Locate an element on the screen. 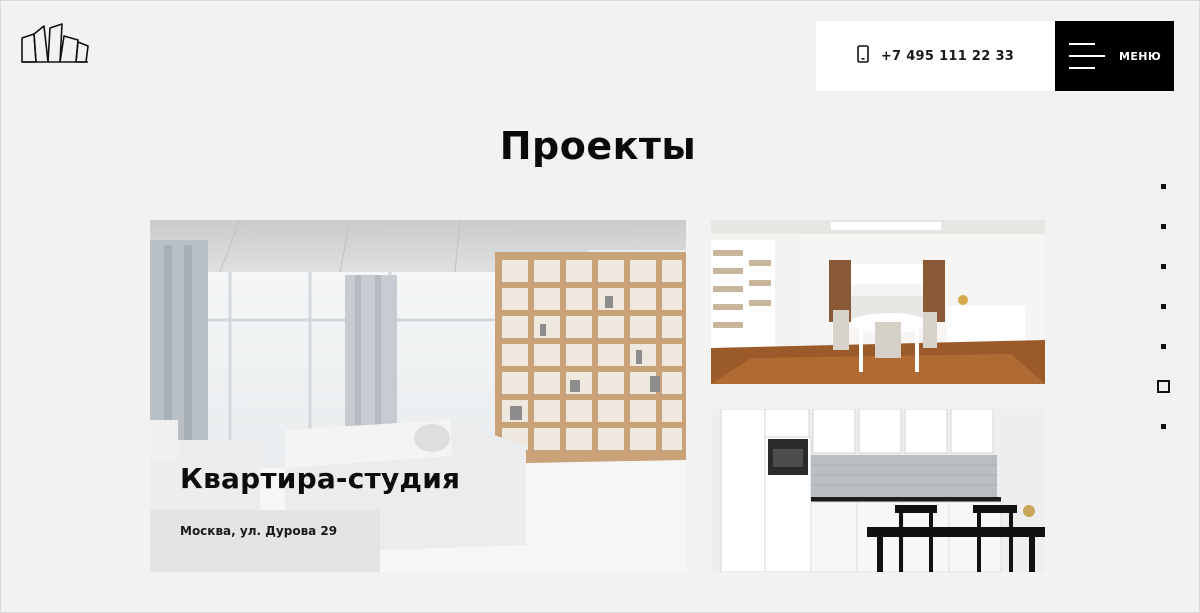 This screenshot has width=1200, height=613. pager-dot-active is located at coordinates (1163, 386).